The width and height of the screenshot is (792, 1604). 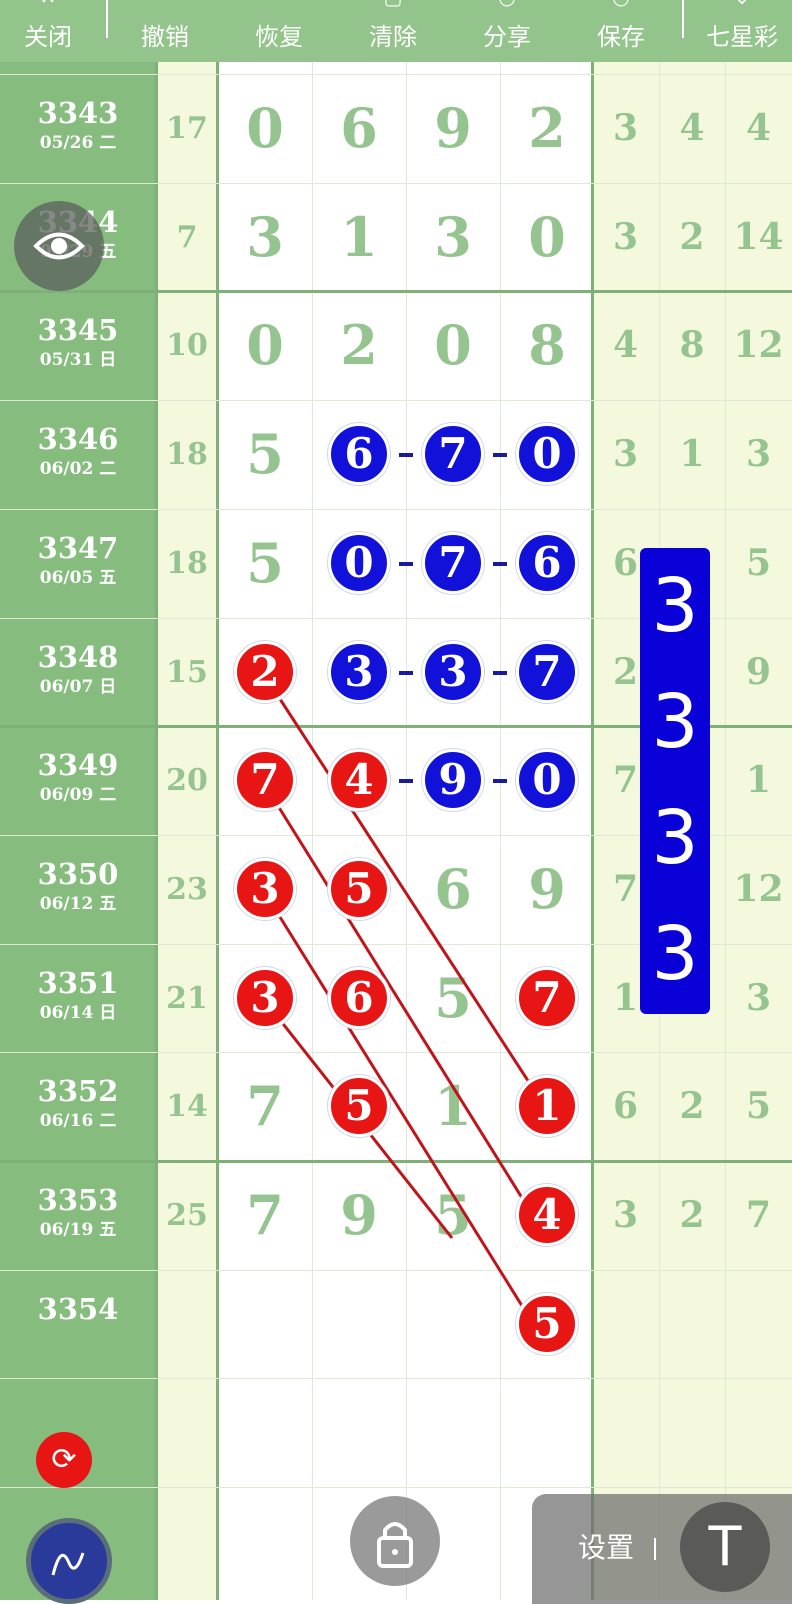 I want to click on chevron-down-icon: ⌄, so click(x=742, y=4).